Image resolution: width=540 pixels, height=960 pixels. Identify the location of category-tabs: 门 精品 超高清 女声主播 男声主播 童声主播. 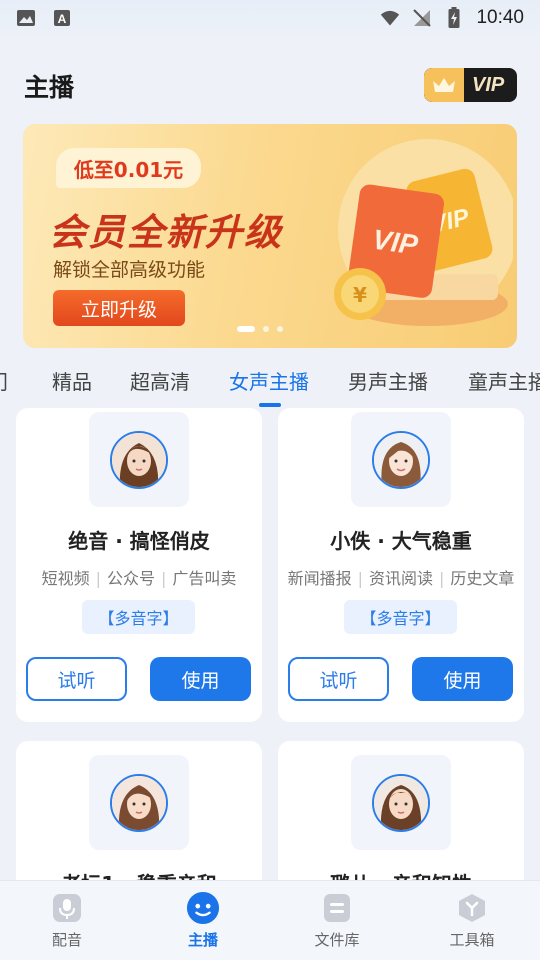
(270, 382).